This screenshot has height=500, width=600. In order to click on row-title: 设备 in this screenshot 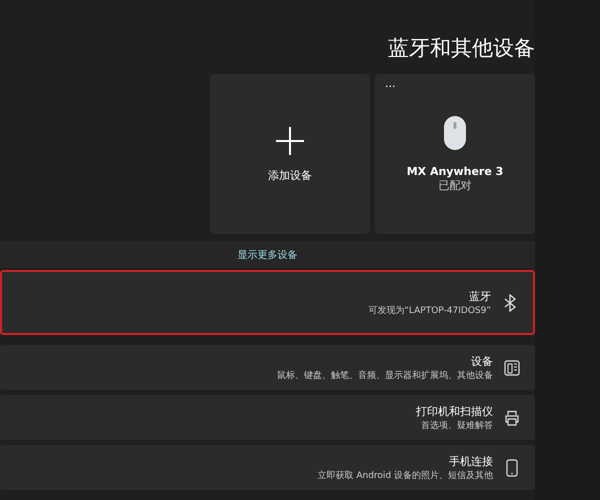, I will do `click(482, 361)`.